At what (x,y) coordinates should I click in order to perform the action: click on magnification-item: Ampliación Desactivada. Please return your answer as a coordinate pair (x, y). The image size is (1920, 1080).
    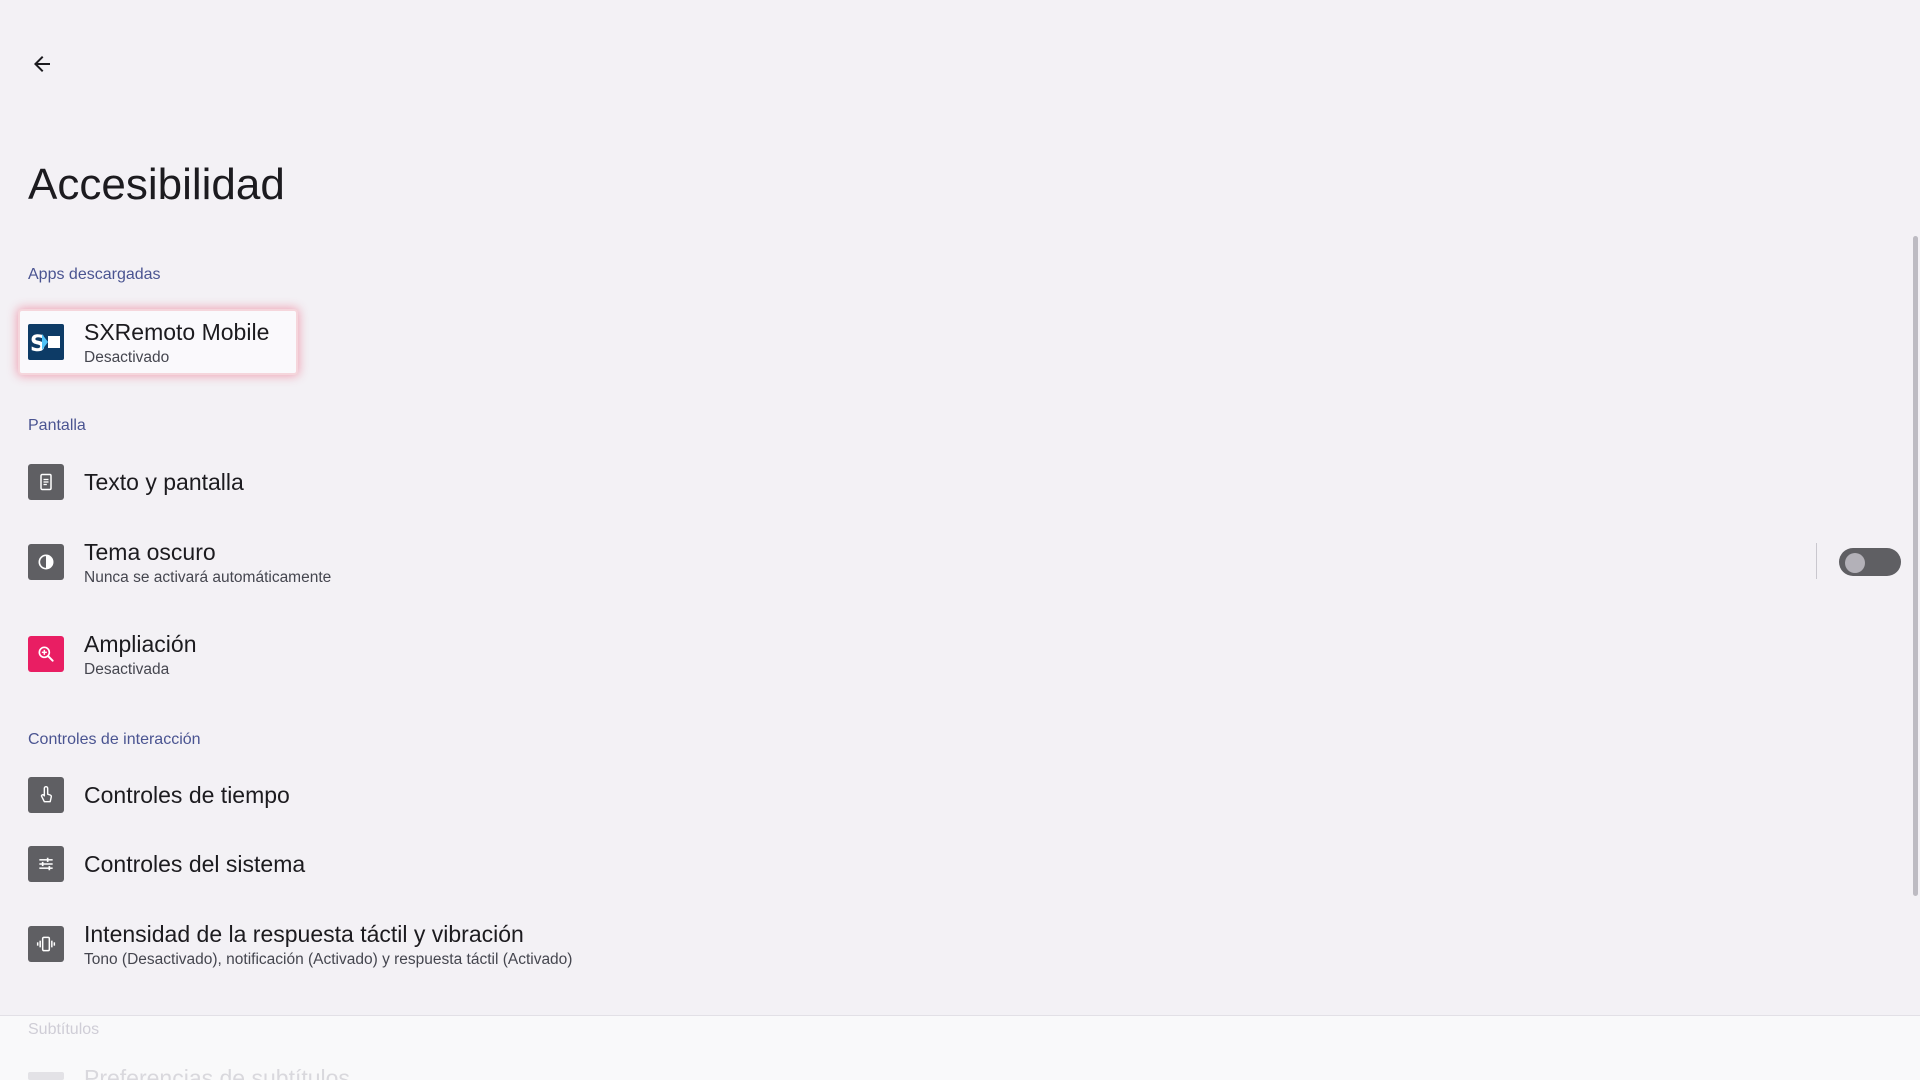
    Looking at the image, I should click on (108, 654).